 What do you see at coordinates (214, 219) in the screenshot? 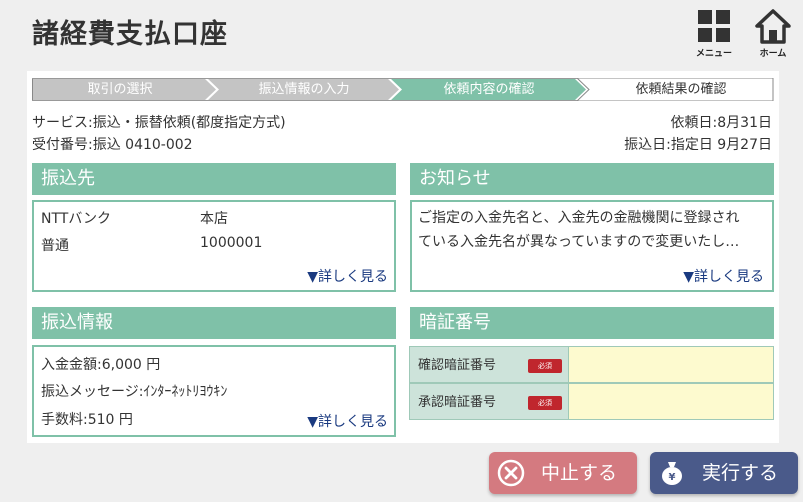
I see `payee-branch: 本店` at bounding box center [214, 219].